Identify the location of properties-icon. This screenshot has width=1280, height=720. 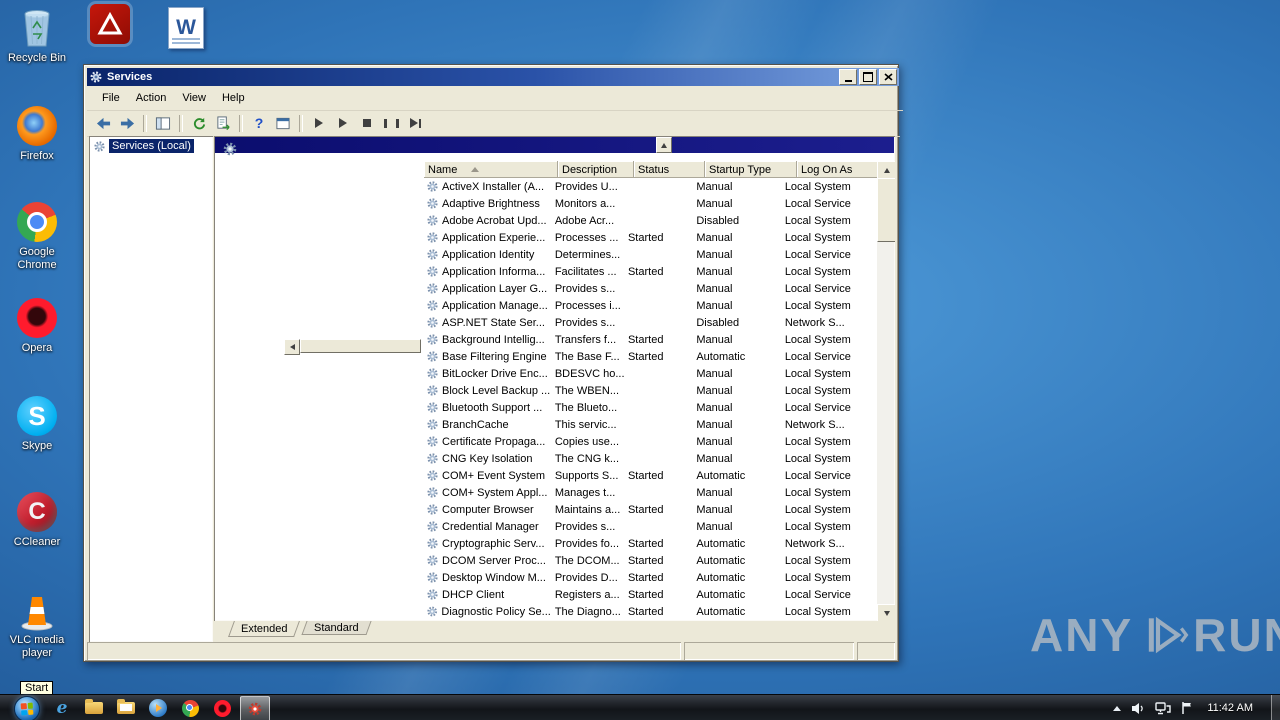
(283, 123).